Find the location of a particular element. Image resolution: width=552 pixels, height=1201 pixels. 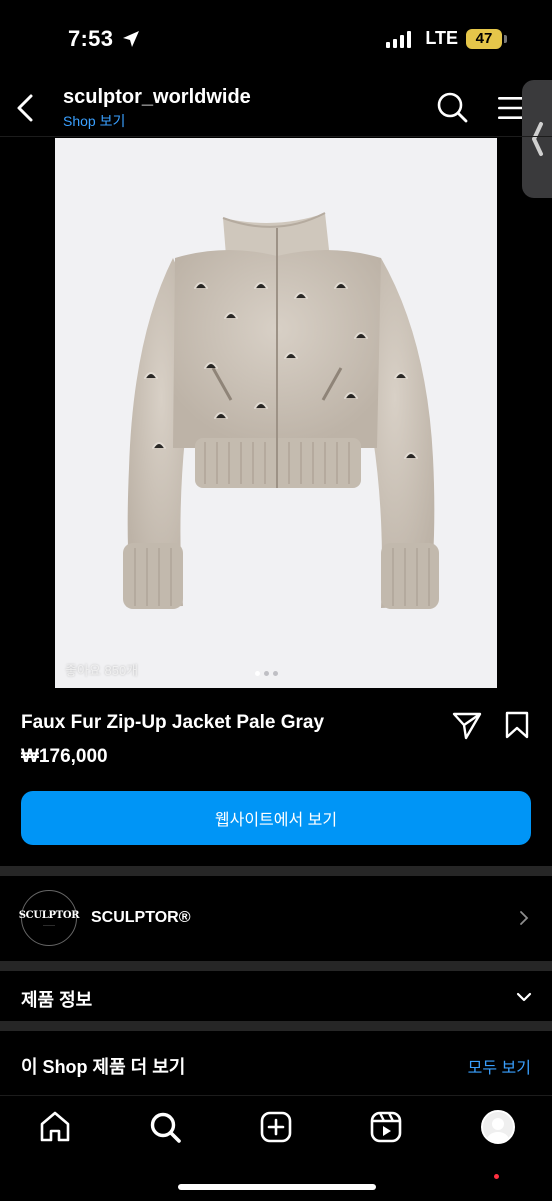

product-price: ₩176,000 is located at coordinates (64, 756).